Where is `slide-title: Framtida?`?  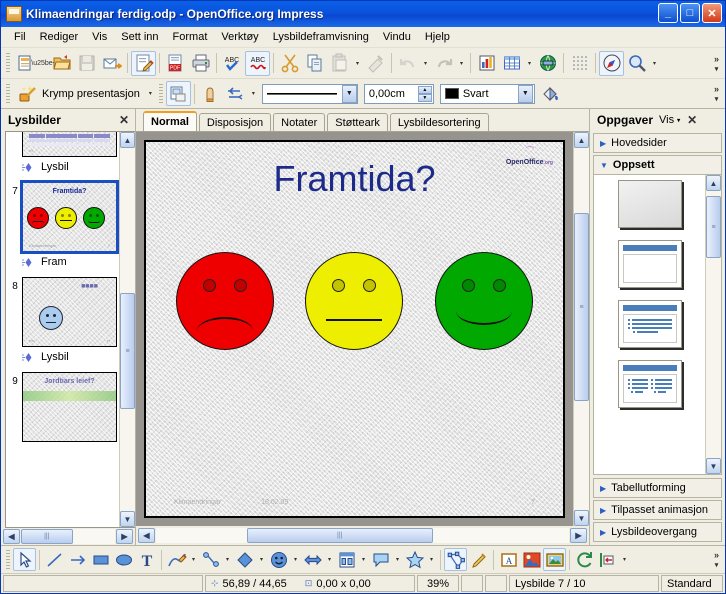 slide-title: Framtida? is located at coordinates (354, 179).